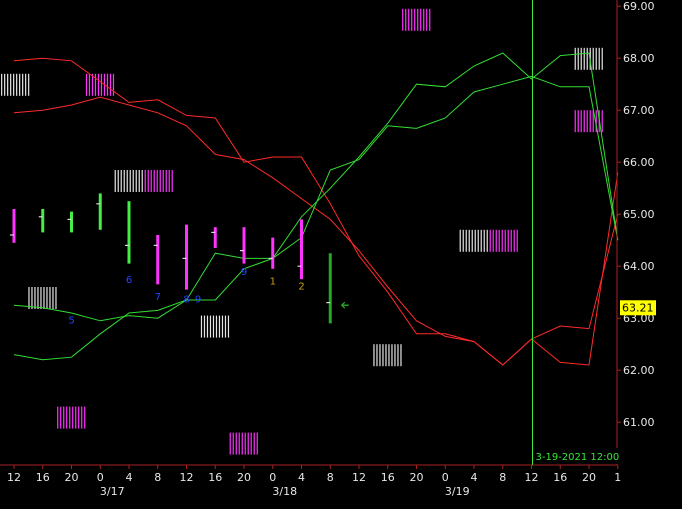  What do you see at coordinates (71, 320) in the screenshot?
I see `bar-count-label: 5` at bounding box center [71, 320].